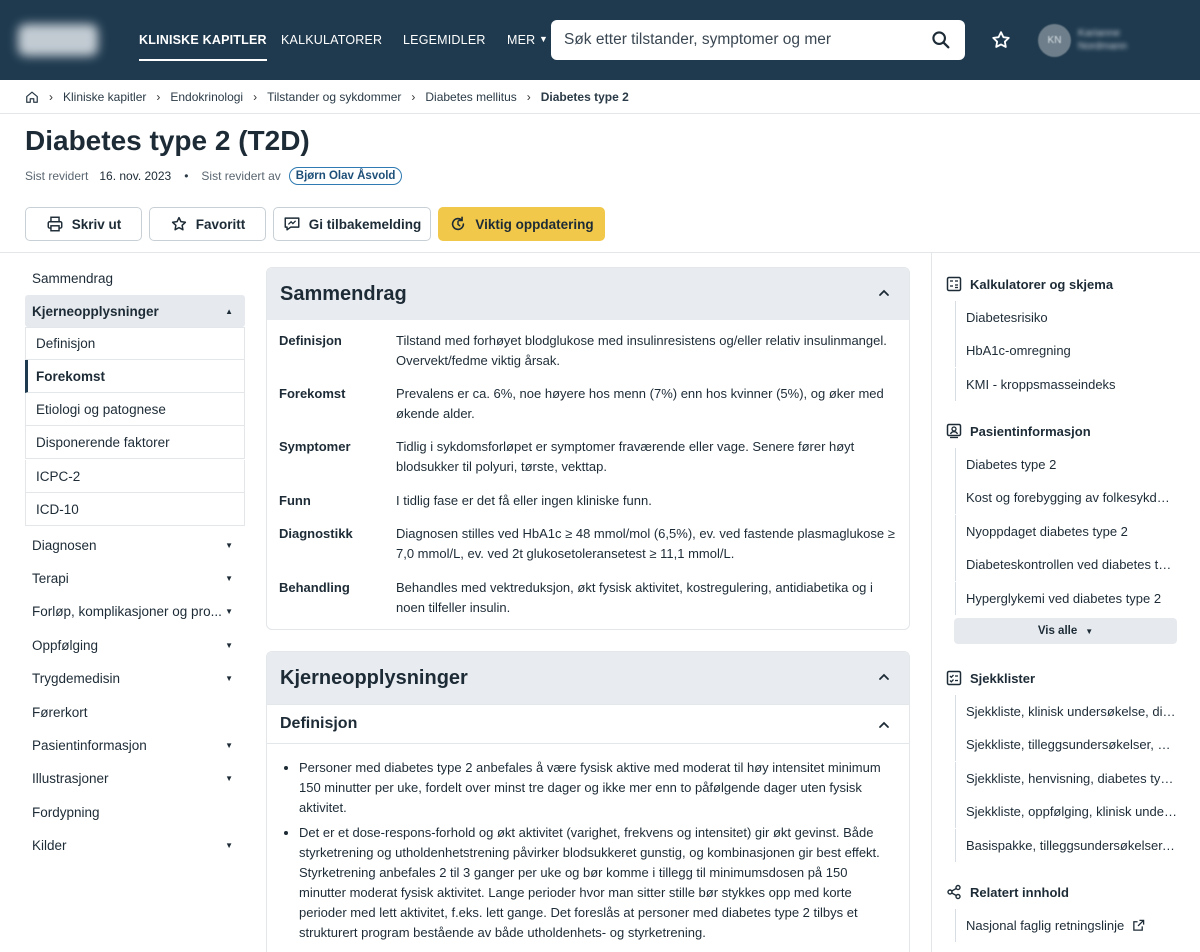  Describe the element at coordinates (65, 645) in the screenshot. I see `toc-label: Oppfølging` at that location.